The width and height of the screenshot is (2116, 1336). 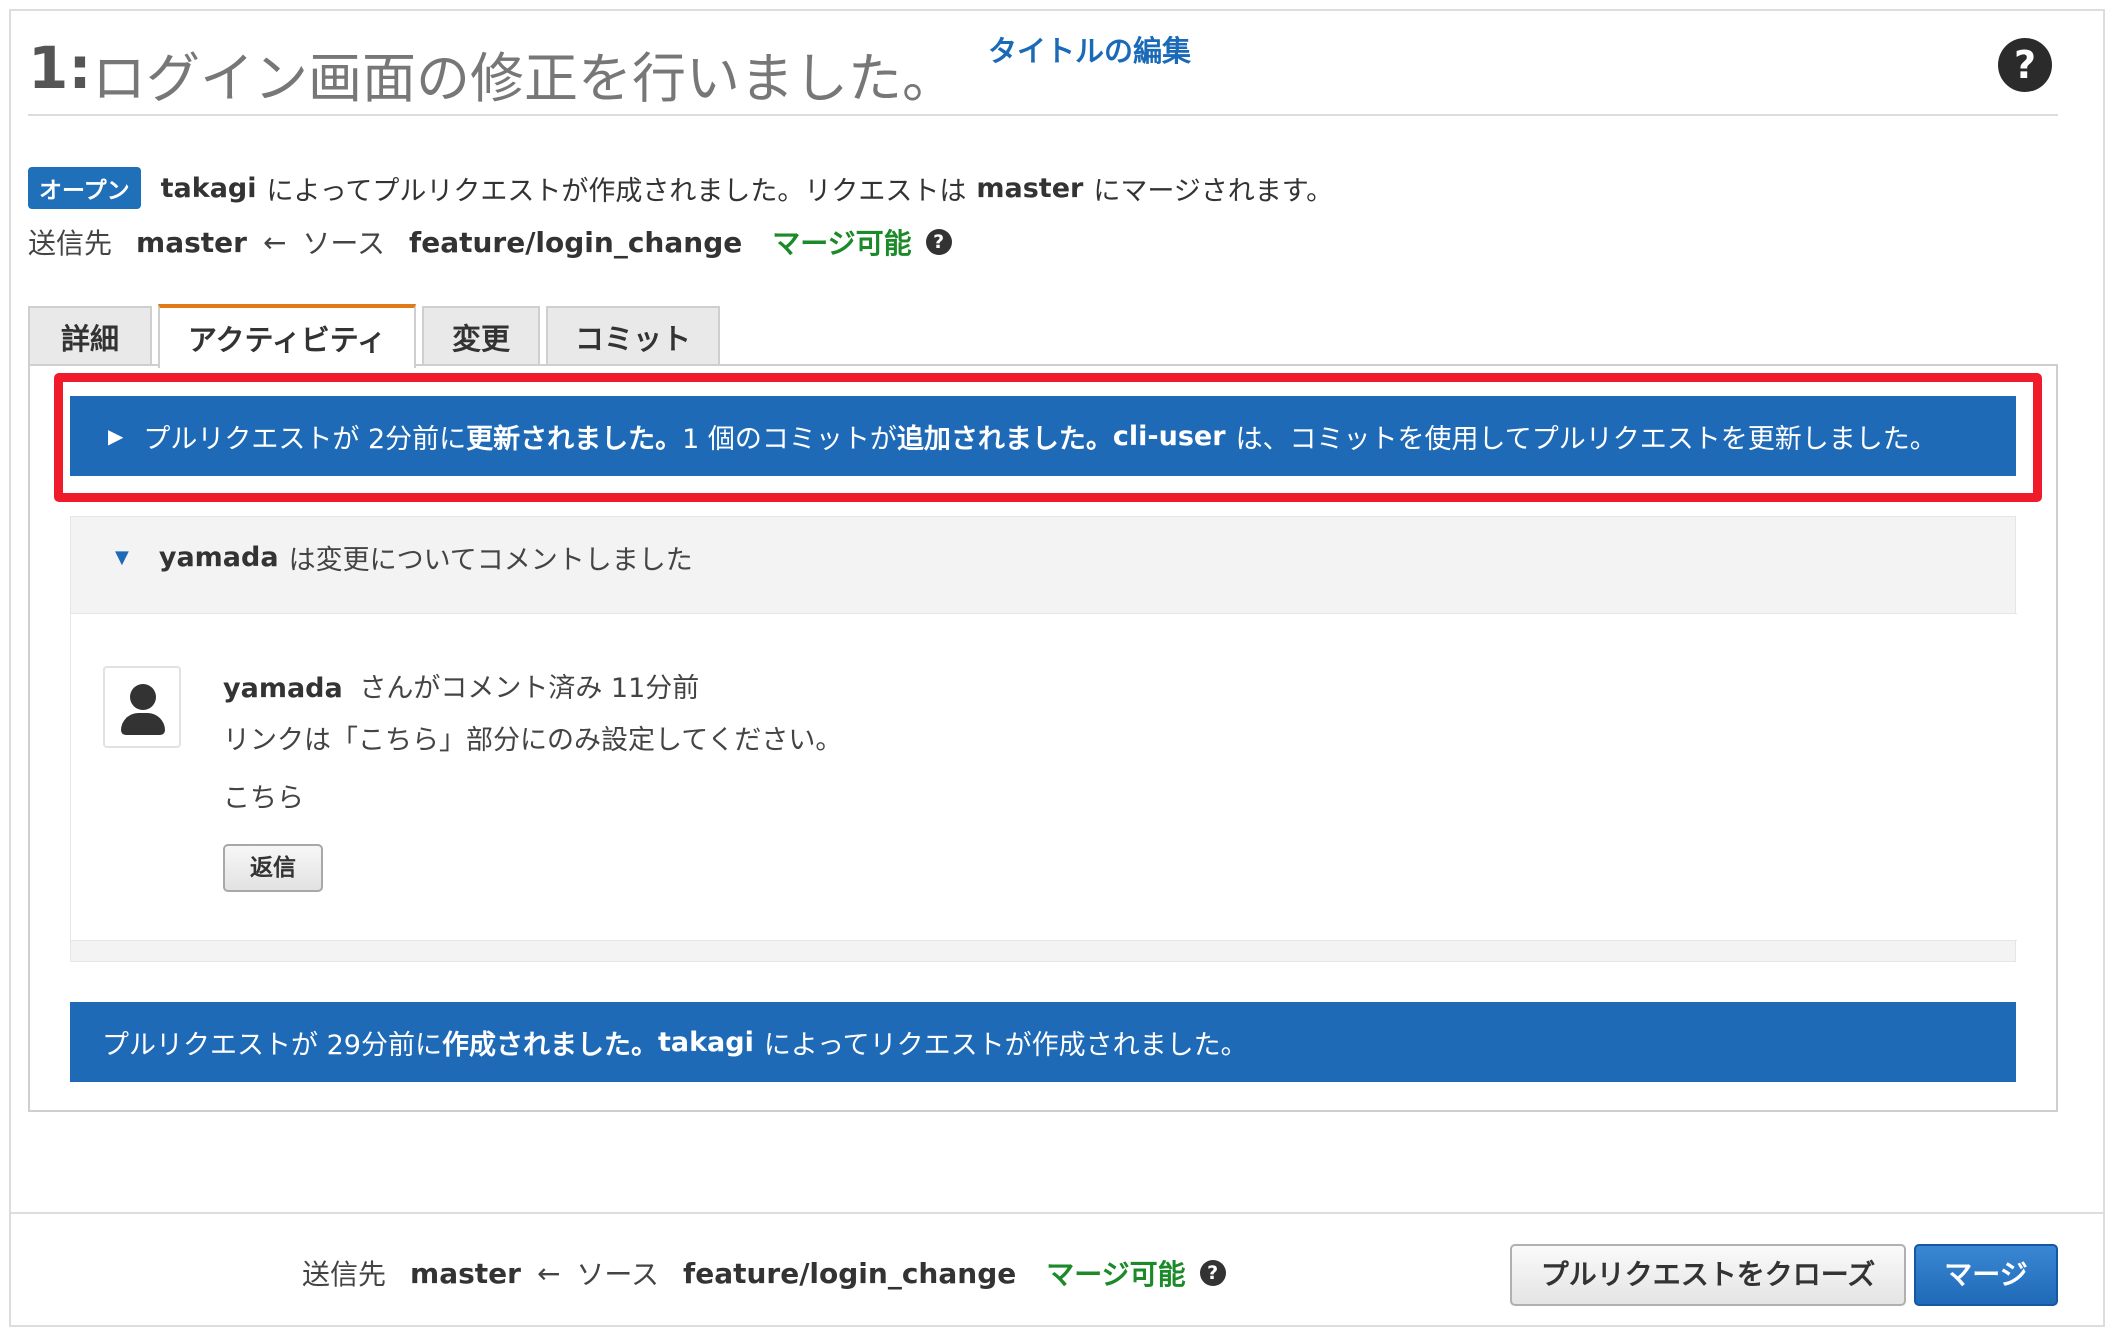 I want to click on event-text: プルリクエストが 2分前に, so click(x=305, y=439).